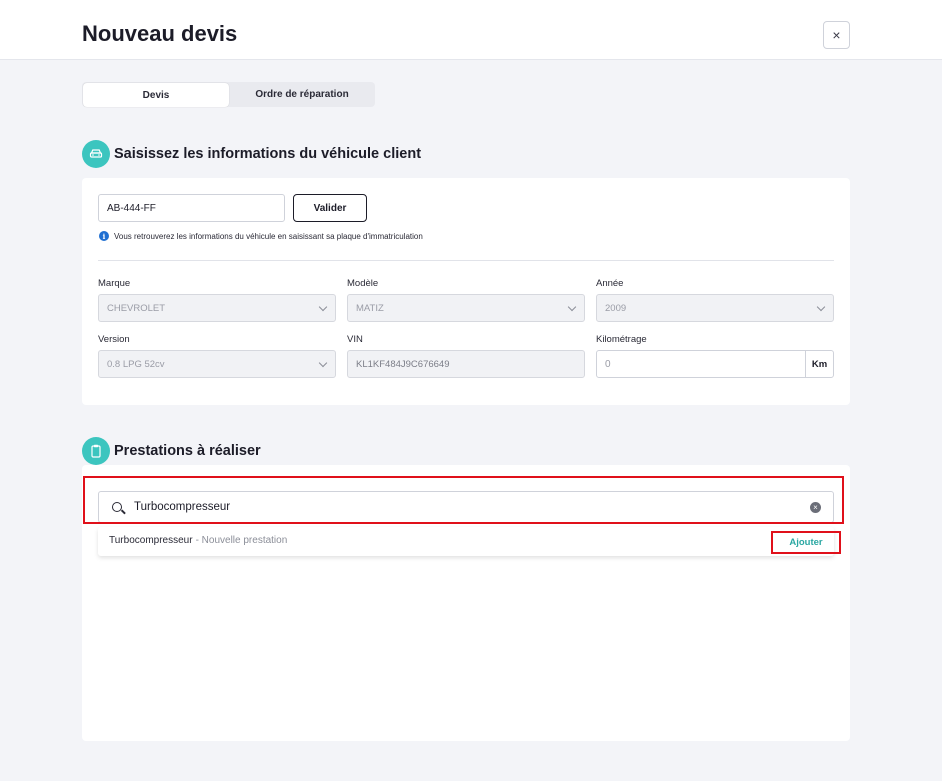 Image resolution: width=942 pixels, height=781 pixels. Describe the element at coordinates (616, 308) in the screenshot. I see `annee-value: 2009` at that location.